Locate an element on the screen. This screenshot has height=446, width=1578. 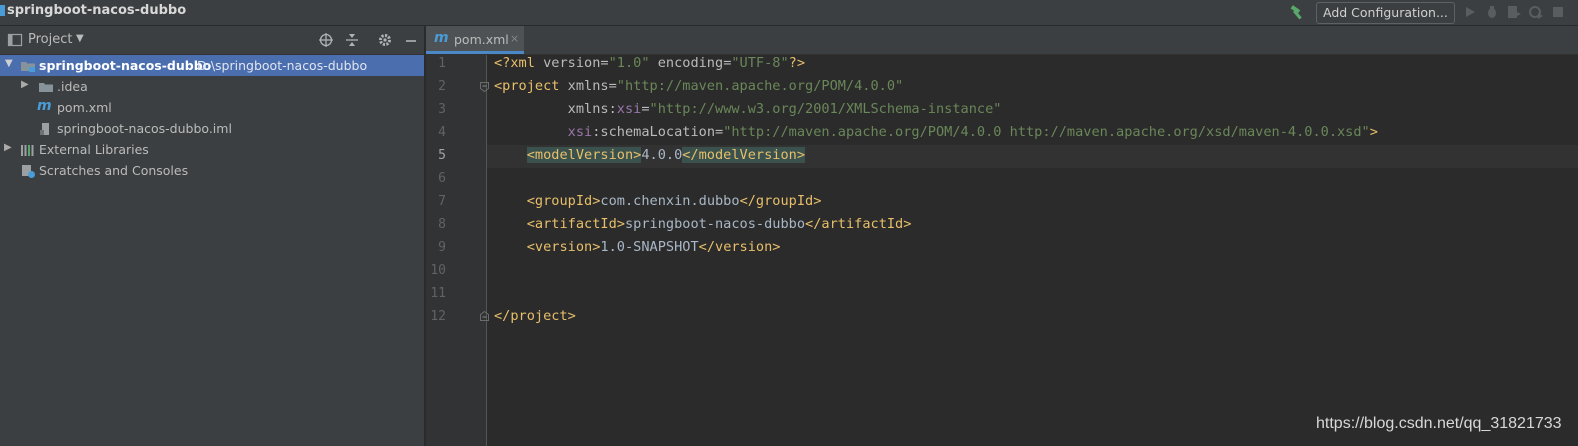
line-number: 3 is located at coordinates (442, 109).